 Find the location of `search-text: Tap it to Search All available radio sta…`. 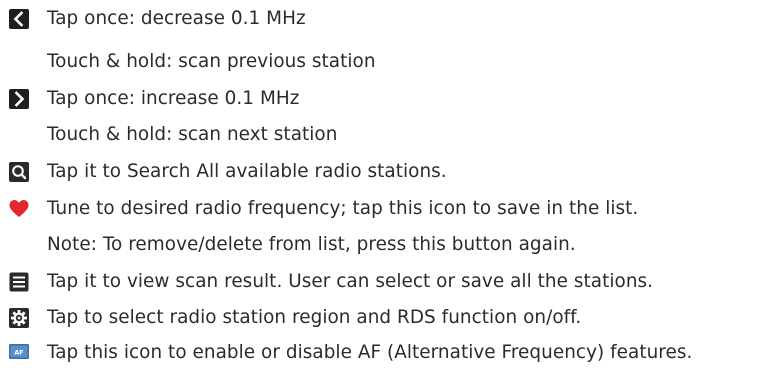

search-text: Tap it to Search All available radio sta… is located at coordinates (247, 171).